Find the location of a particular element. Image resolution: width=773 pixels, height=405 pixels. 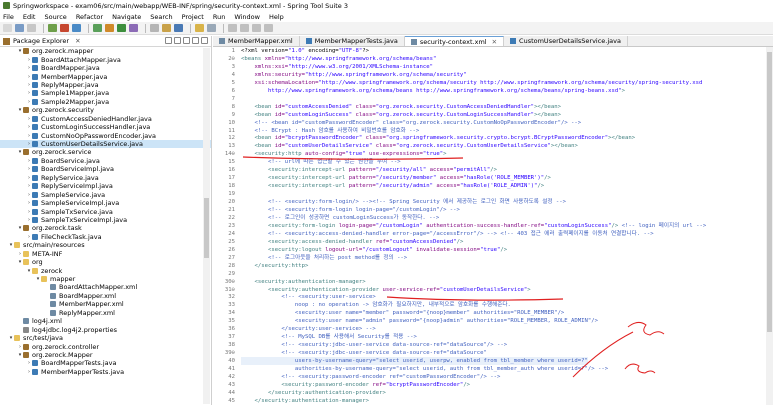

close-tab-icon: ✕ is located at coordinates (494, 42).